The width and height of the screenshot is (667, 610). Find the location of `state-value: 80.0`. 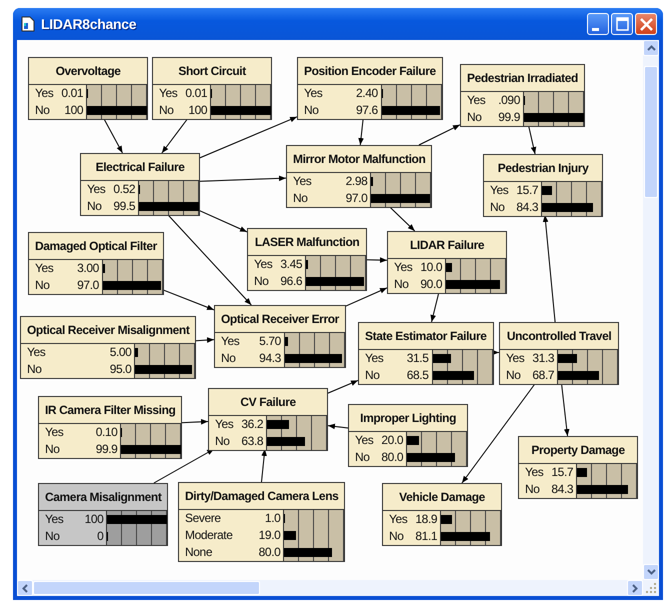

state-value: 80.0 is located at coordinates (392, 457).